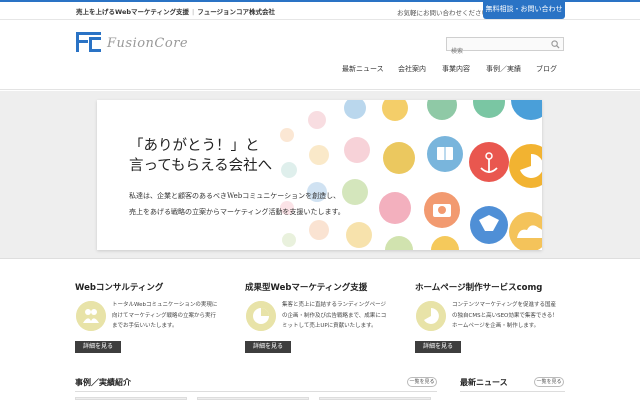 Image resolution: width=640 pixels, height=400 pixels. I want to click on search-icon, so click(555, 44).